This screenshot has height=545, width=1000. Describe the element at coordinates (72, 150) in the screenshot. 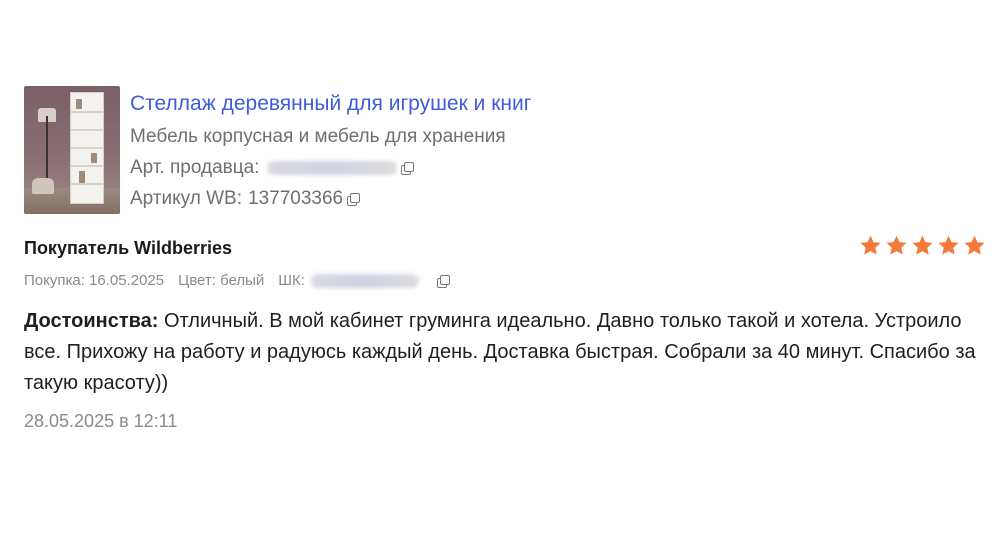

I see `product-image` at that location.